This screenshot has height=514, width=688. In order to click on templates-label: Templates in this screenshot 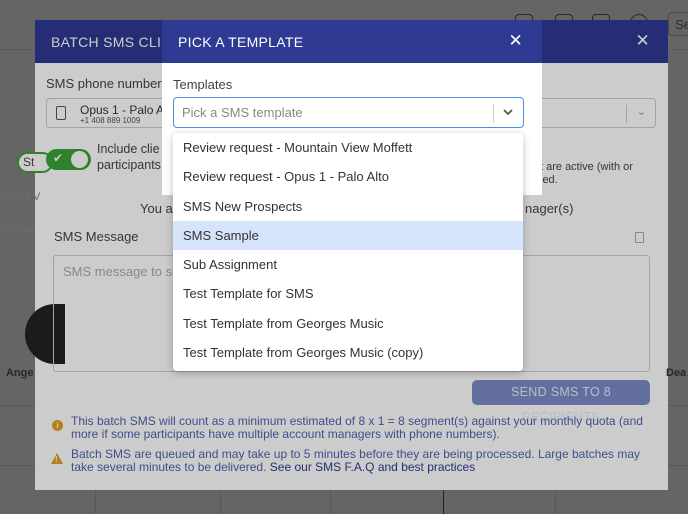, I will do `click(203, 84)`.